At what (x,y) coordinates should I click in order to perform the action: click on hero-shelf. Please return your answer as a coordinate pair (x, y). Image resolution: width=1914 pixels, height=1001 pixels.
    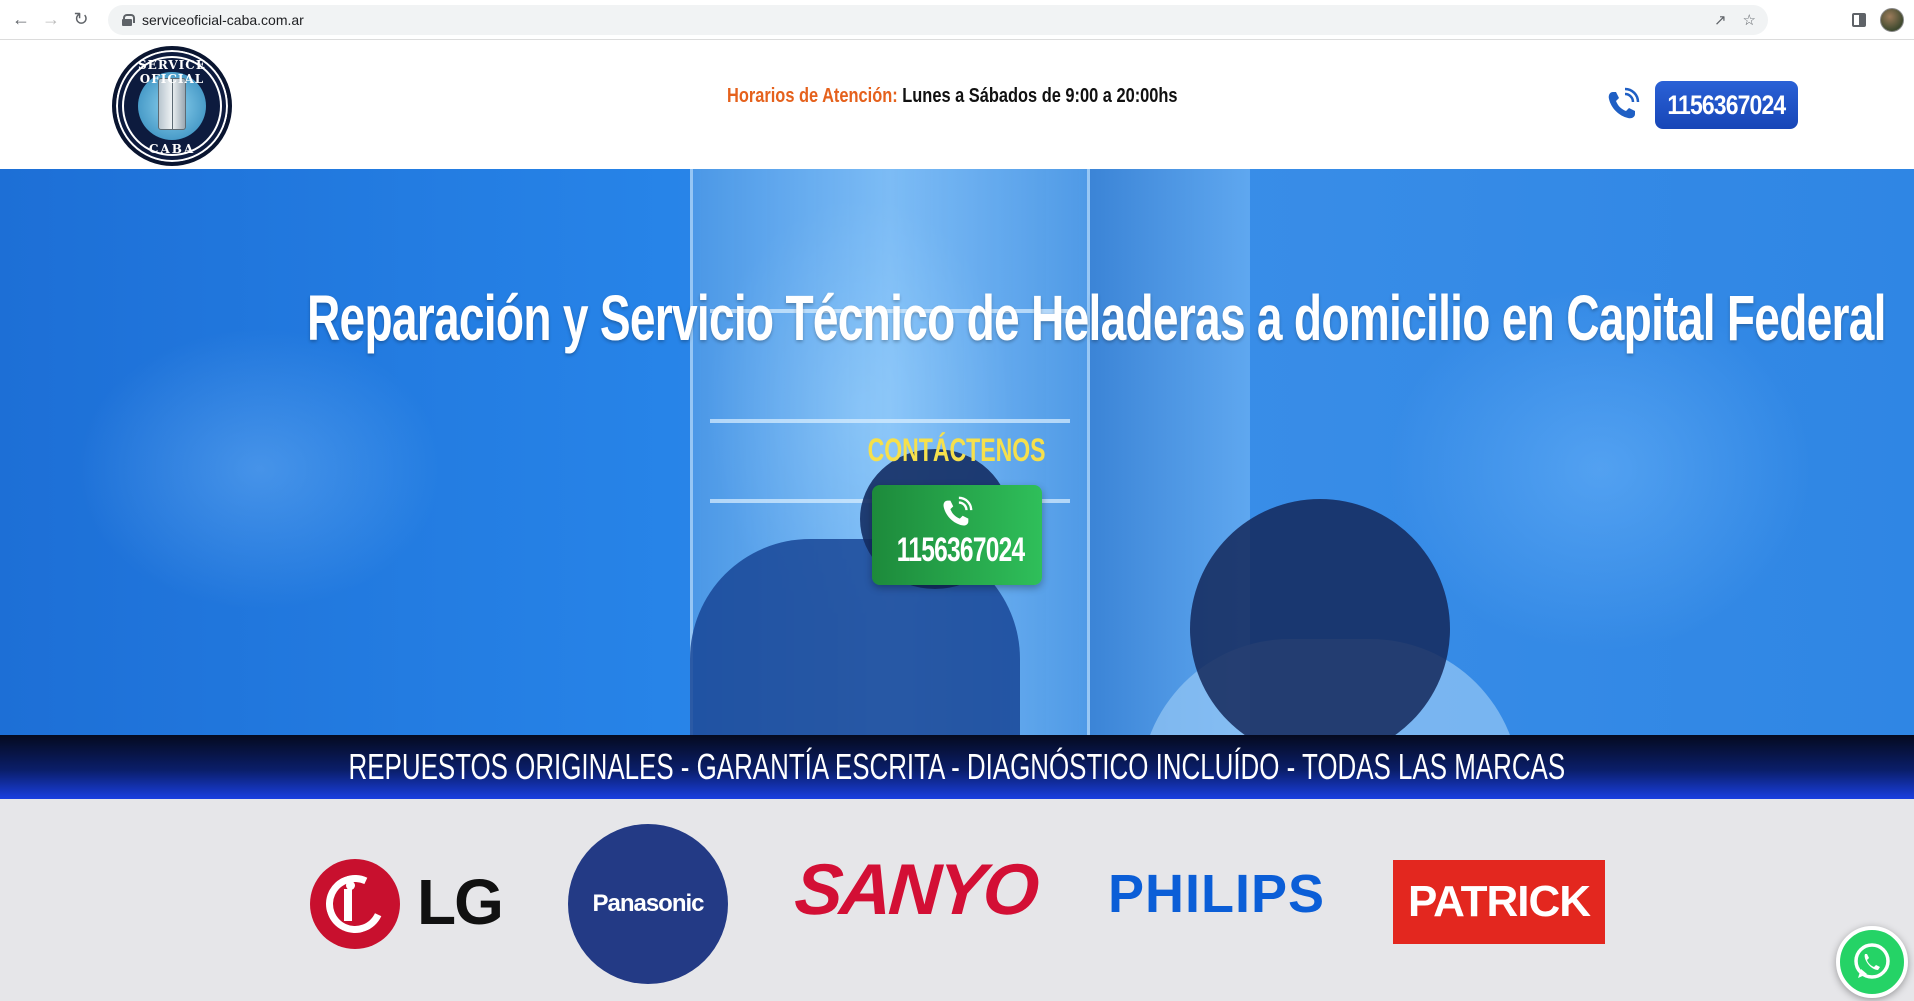
    Looking at the image, I should click on (890, 421).